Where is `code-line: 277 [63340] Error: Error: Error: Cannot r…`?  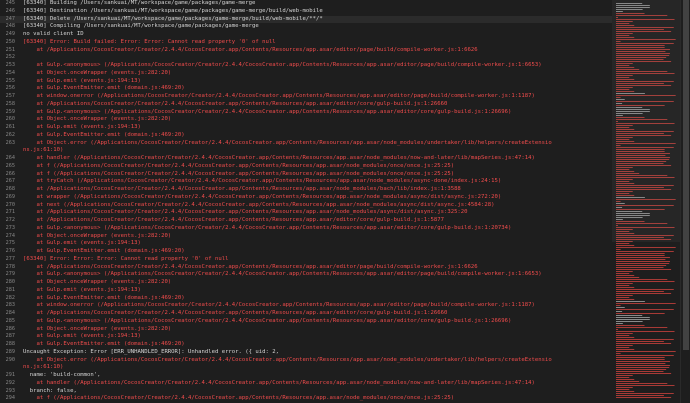 code-line: 277 [63340] Error: Error: Error: Cannot r… is located at coordinates (306, 260).